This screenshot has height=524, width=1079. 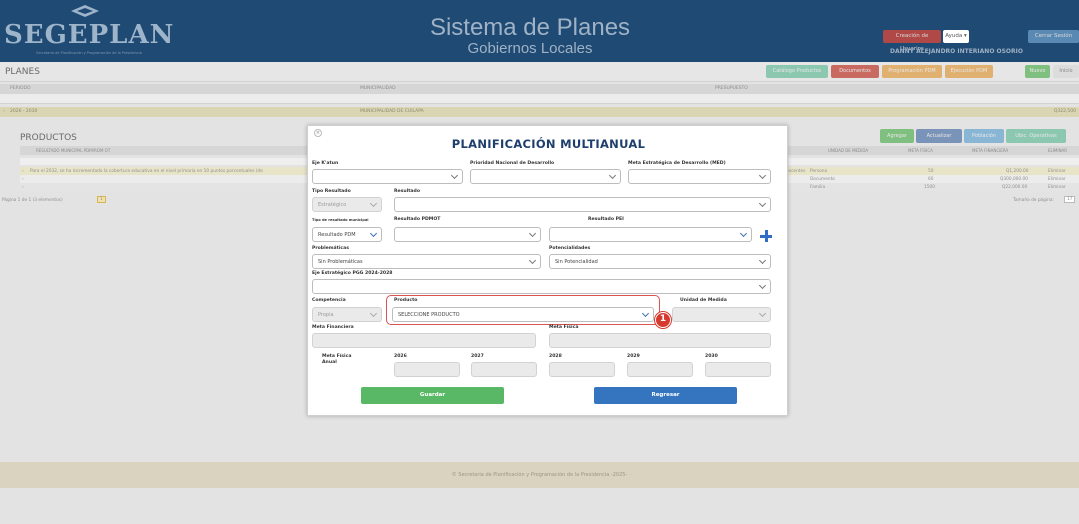 What do you see at coordinates (1015, 187) in the screenshot?
I see `cell-meta-financiera: Q22,000.00` at bounding box center [1015, 187].